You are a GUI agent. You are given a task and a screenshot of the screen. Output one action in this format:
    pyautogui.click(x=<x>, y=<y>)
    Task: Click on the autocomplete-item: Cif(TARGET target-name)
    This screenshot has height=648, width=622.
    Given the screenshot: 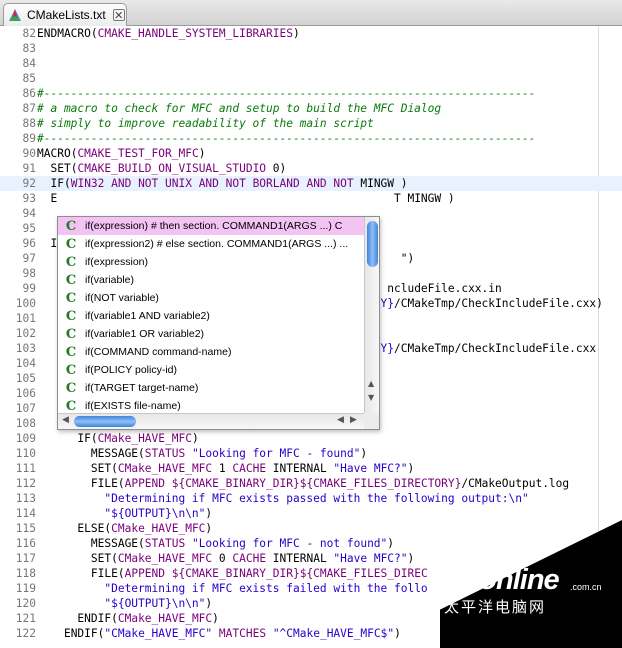 What is the action you would take?
    pyautogui.click(x=211, y=388)
    